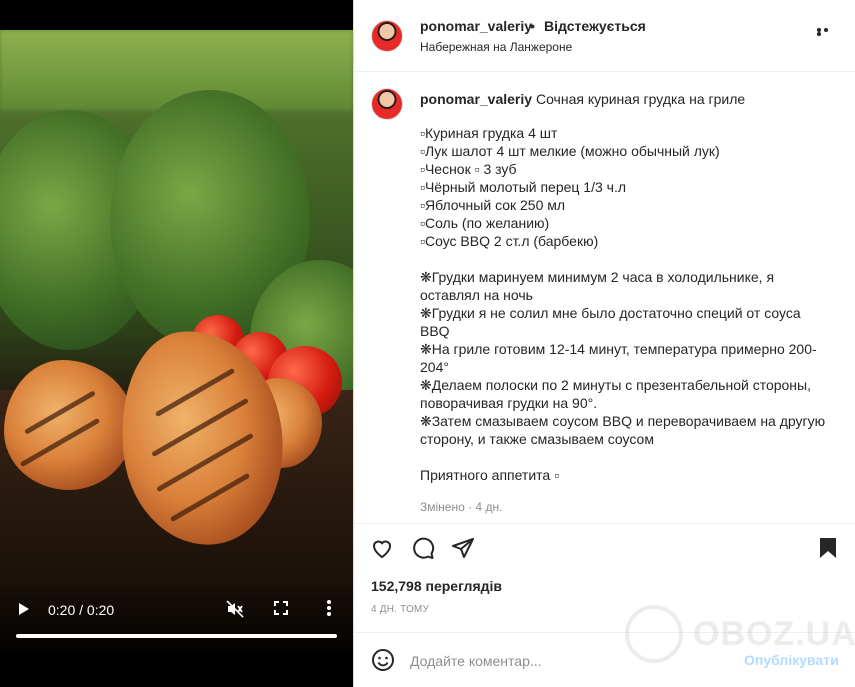 This screenshot has height=687, width=855. I want to click on more-options-icon, so click(827, 32).